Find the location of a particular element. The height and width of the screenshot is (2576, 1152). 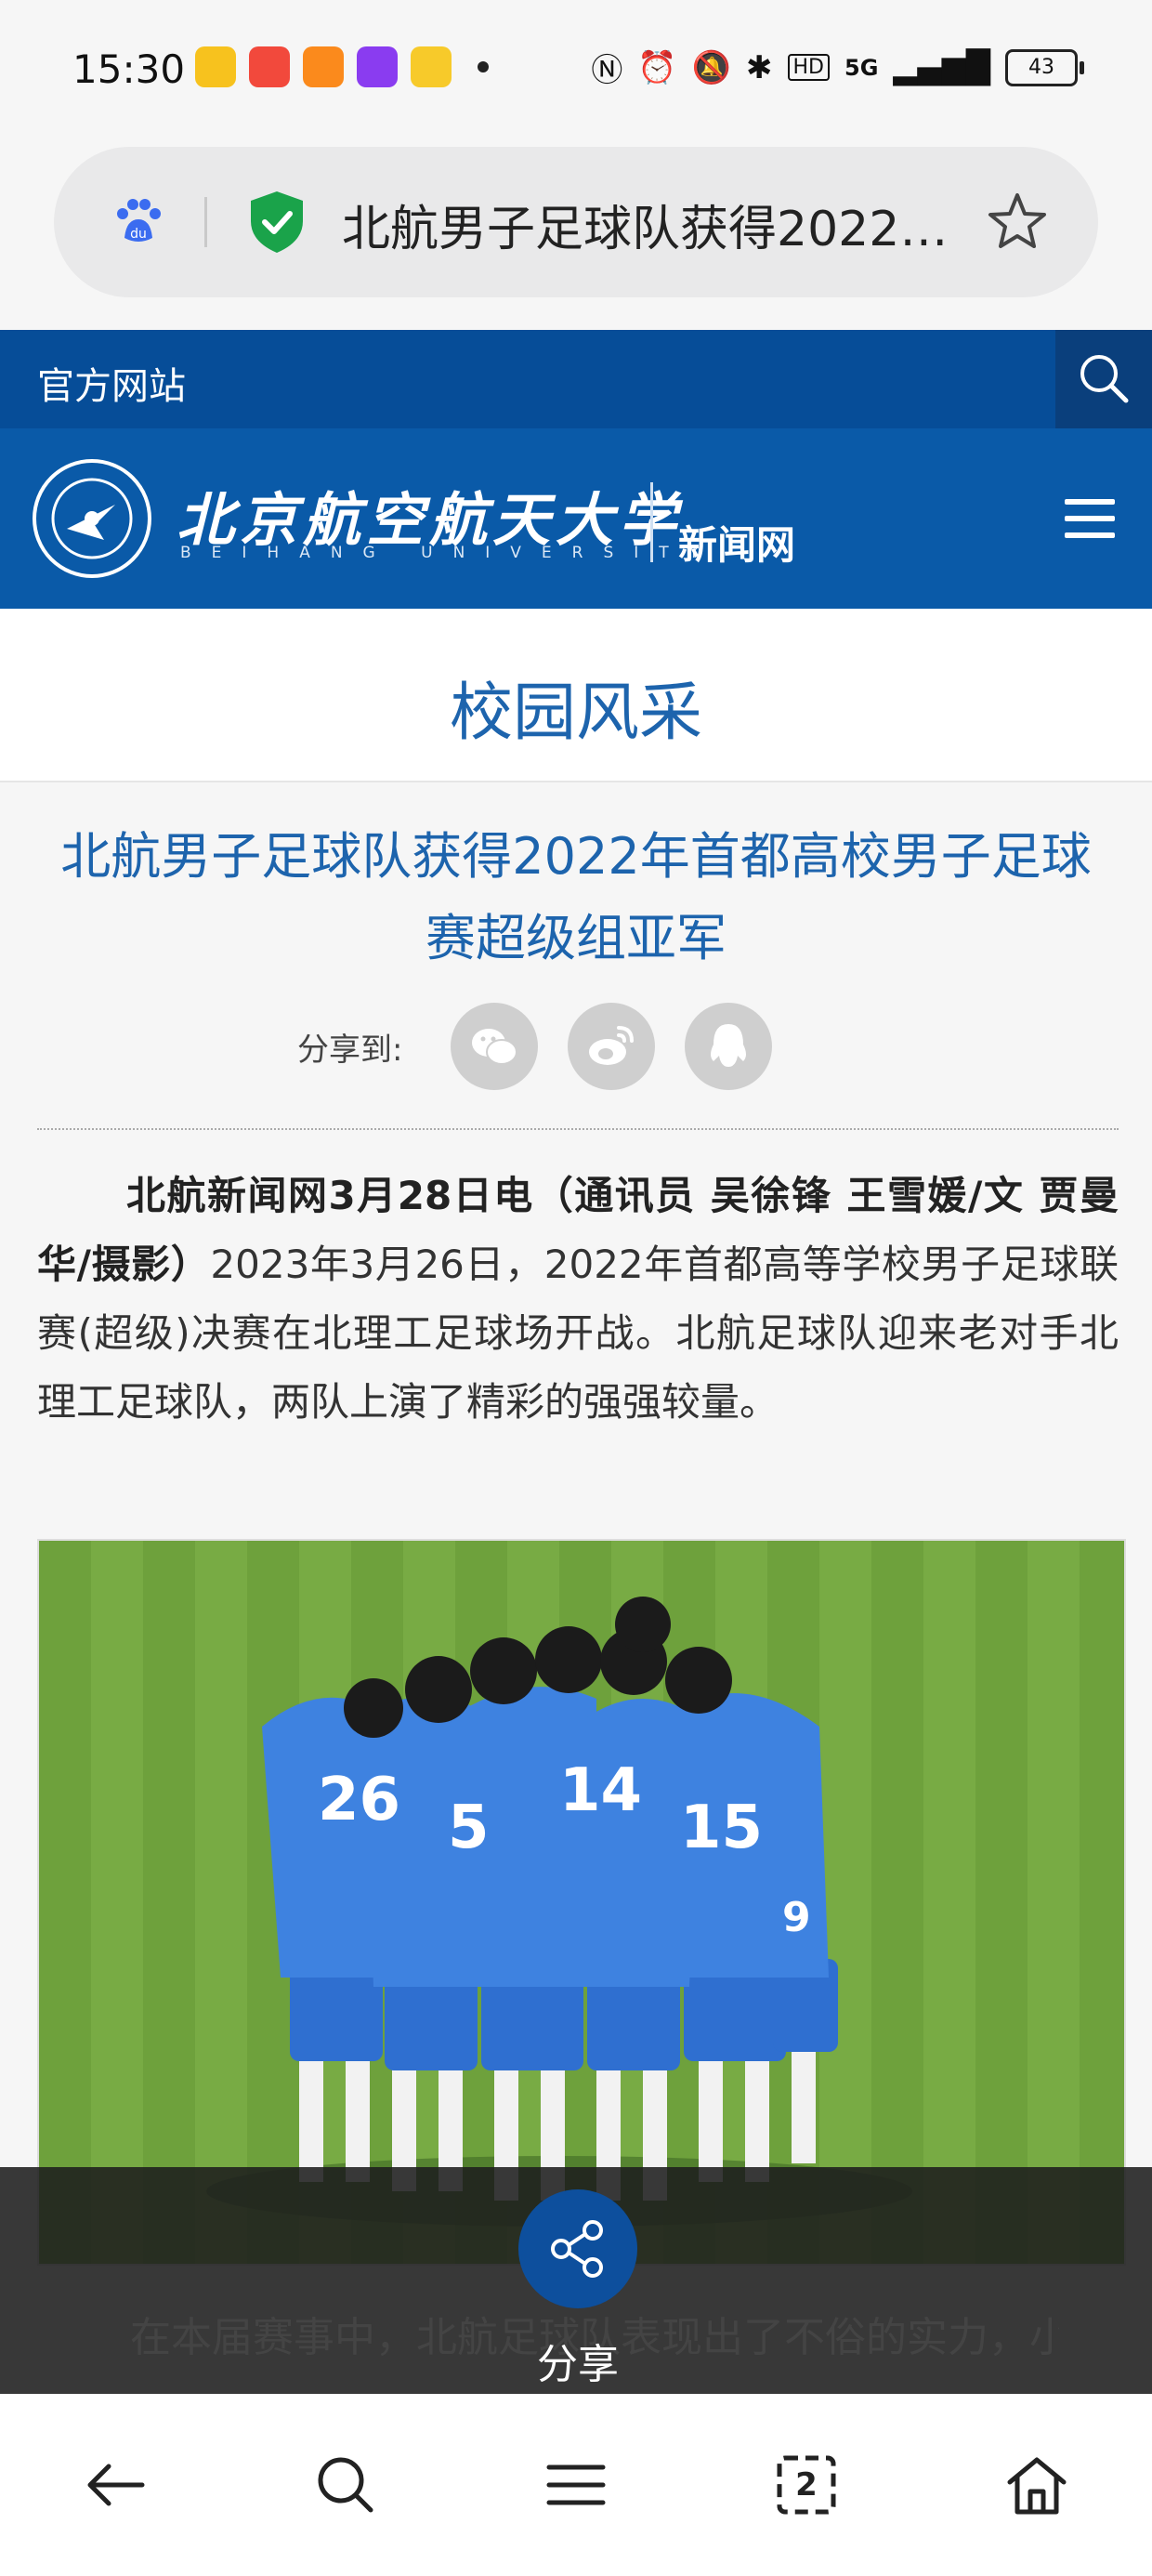

site-topbar: 官方网站 is located at coordinates (576, 379).